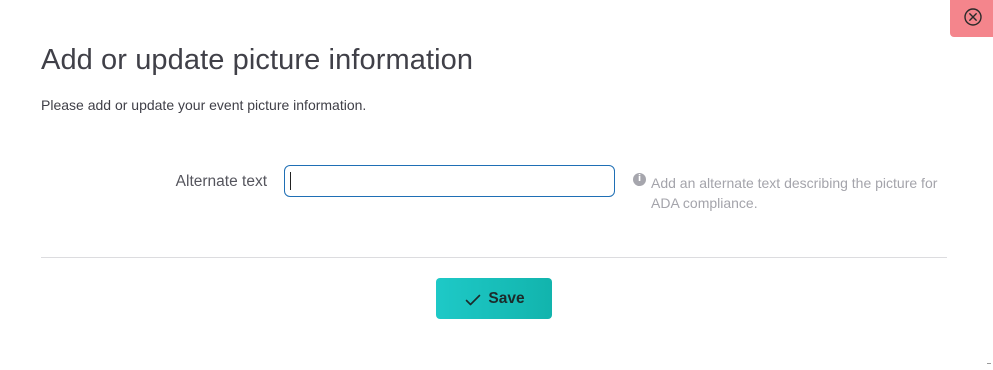 Image resolution: width=993 pixels, height=370 pixels. What do you see at coordinates (257, 60) in the screenshot?
I see `dialog-title: Add or update picture information` at bounding box center [257, 60].